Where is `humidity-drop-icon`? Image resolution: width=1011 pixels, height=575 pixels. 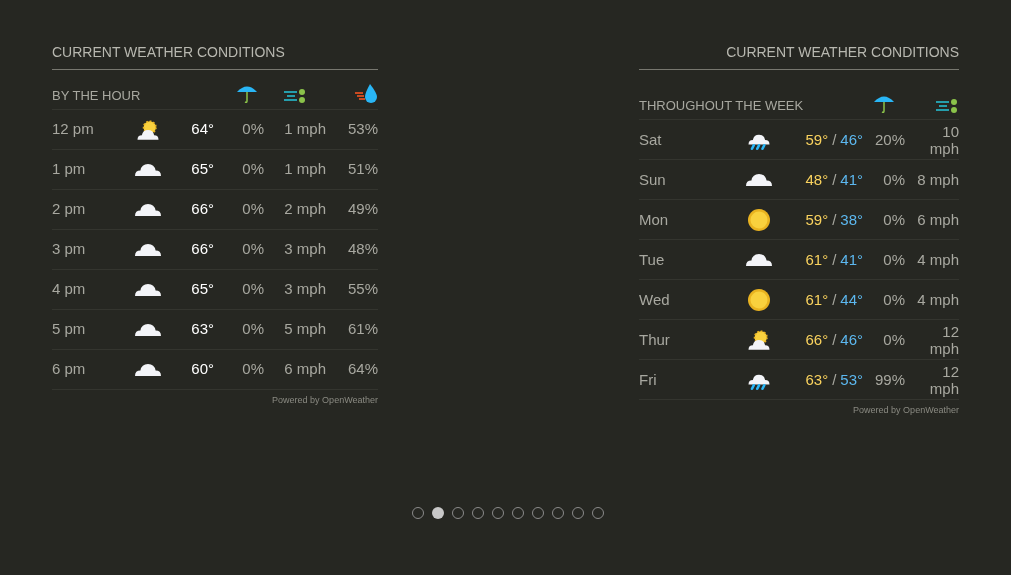
humidity-drop-icon is located at coordinates (366, 94).